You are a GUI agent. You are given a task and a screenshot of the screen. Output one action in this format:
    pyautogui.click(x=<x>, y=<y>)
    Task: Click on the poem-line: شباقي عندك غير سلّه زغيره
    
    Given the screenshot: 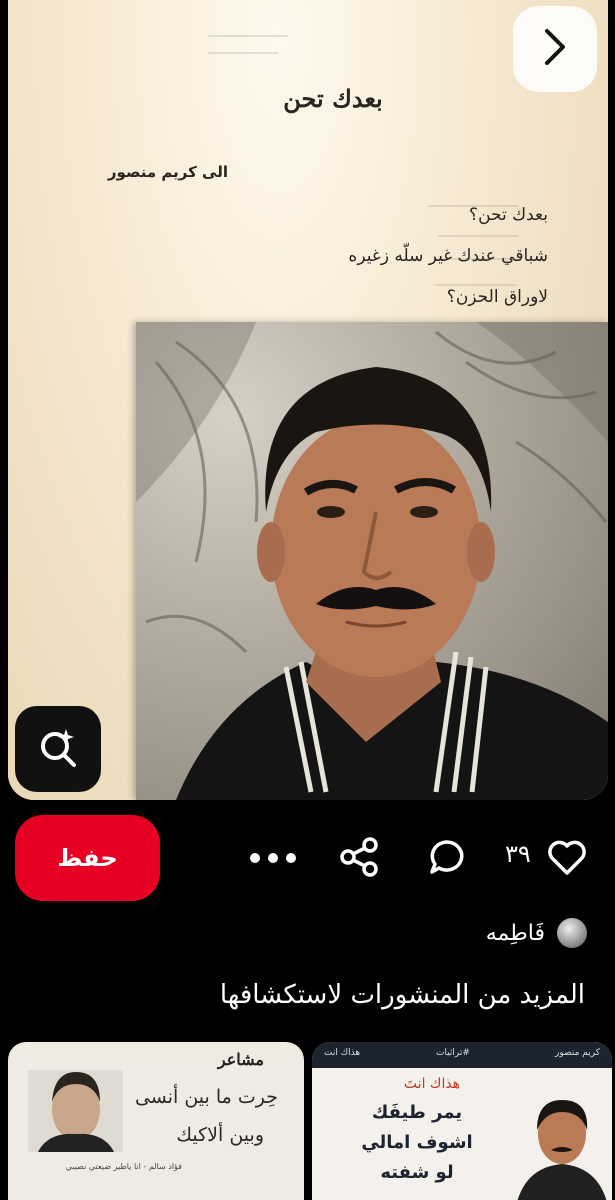 What is the action you would take?
    pyautogui.click(x=448, y=256)
    